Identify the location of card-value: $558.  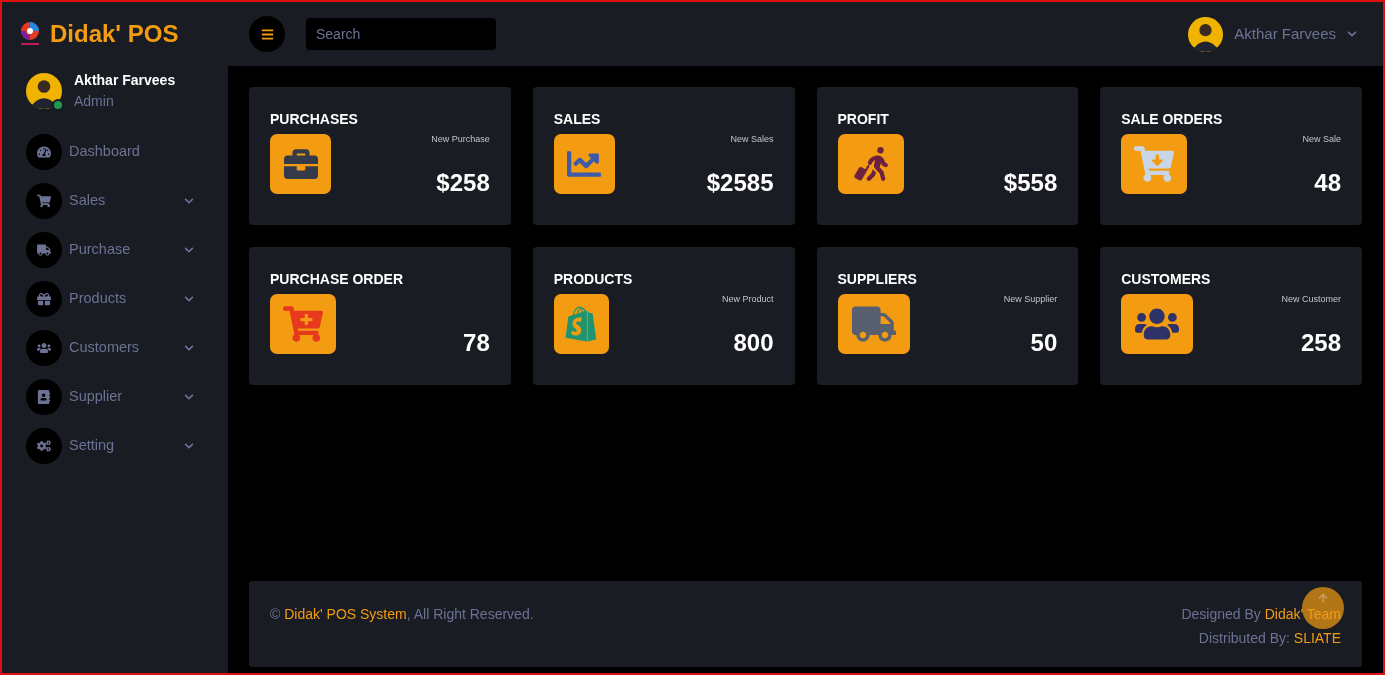
(1030, 183).